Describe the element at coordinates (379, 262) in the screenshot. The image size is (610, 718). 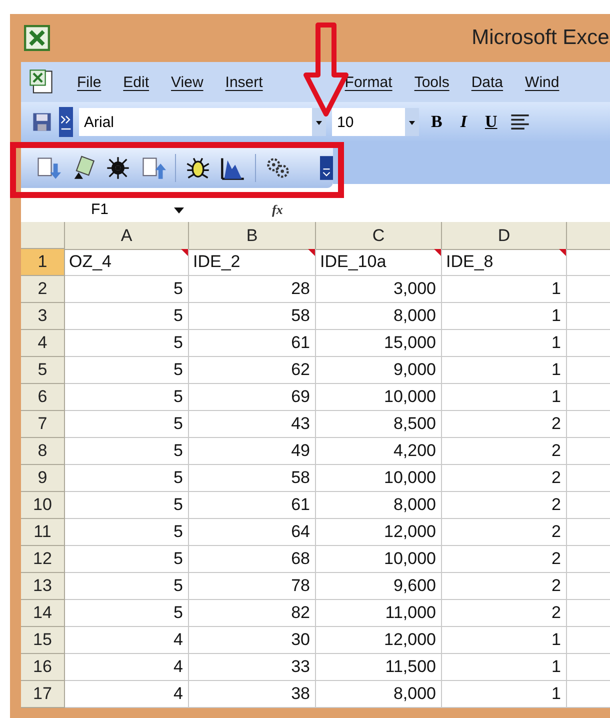
I see `table-cell: IDE_10a` at that location.